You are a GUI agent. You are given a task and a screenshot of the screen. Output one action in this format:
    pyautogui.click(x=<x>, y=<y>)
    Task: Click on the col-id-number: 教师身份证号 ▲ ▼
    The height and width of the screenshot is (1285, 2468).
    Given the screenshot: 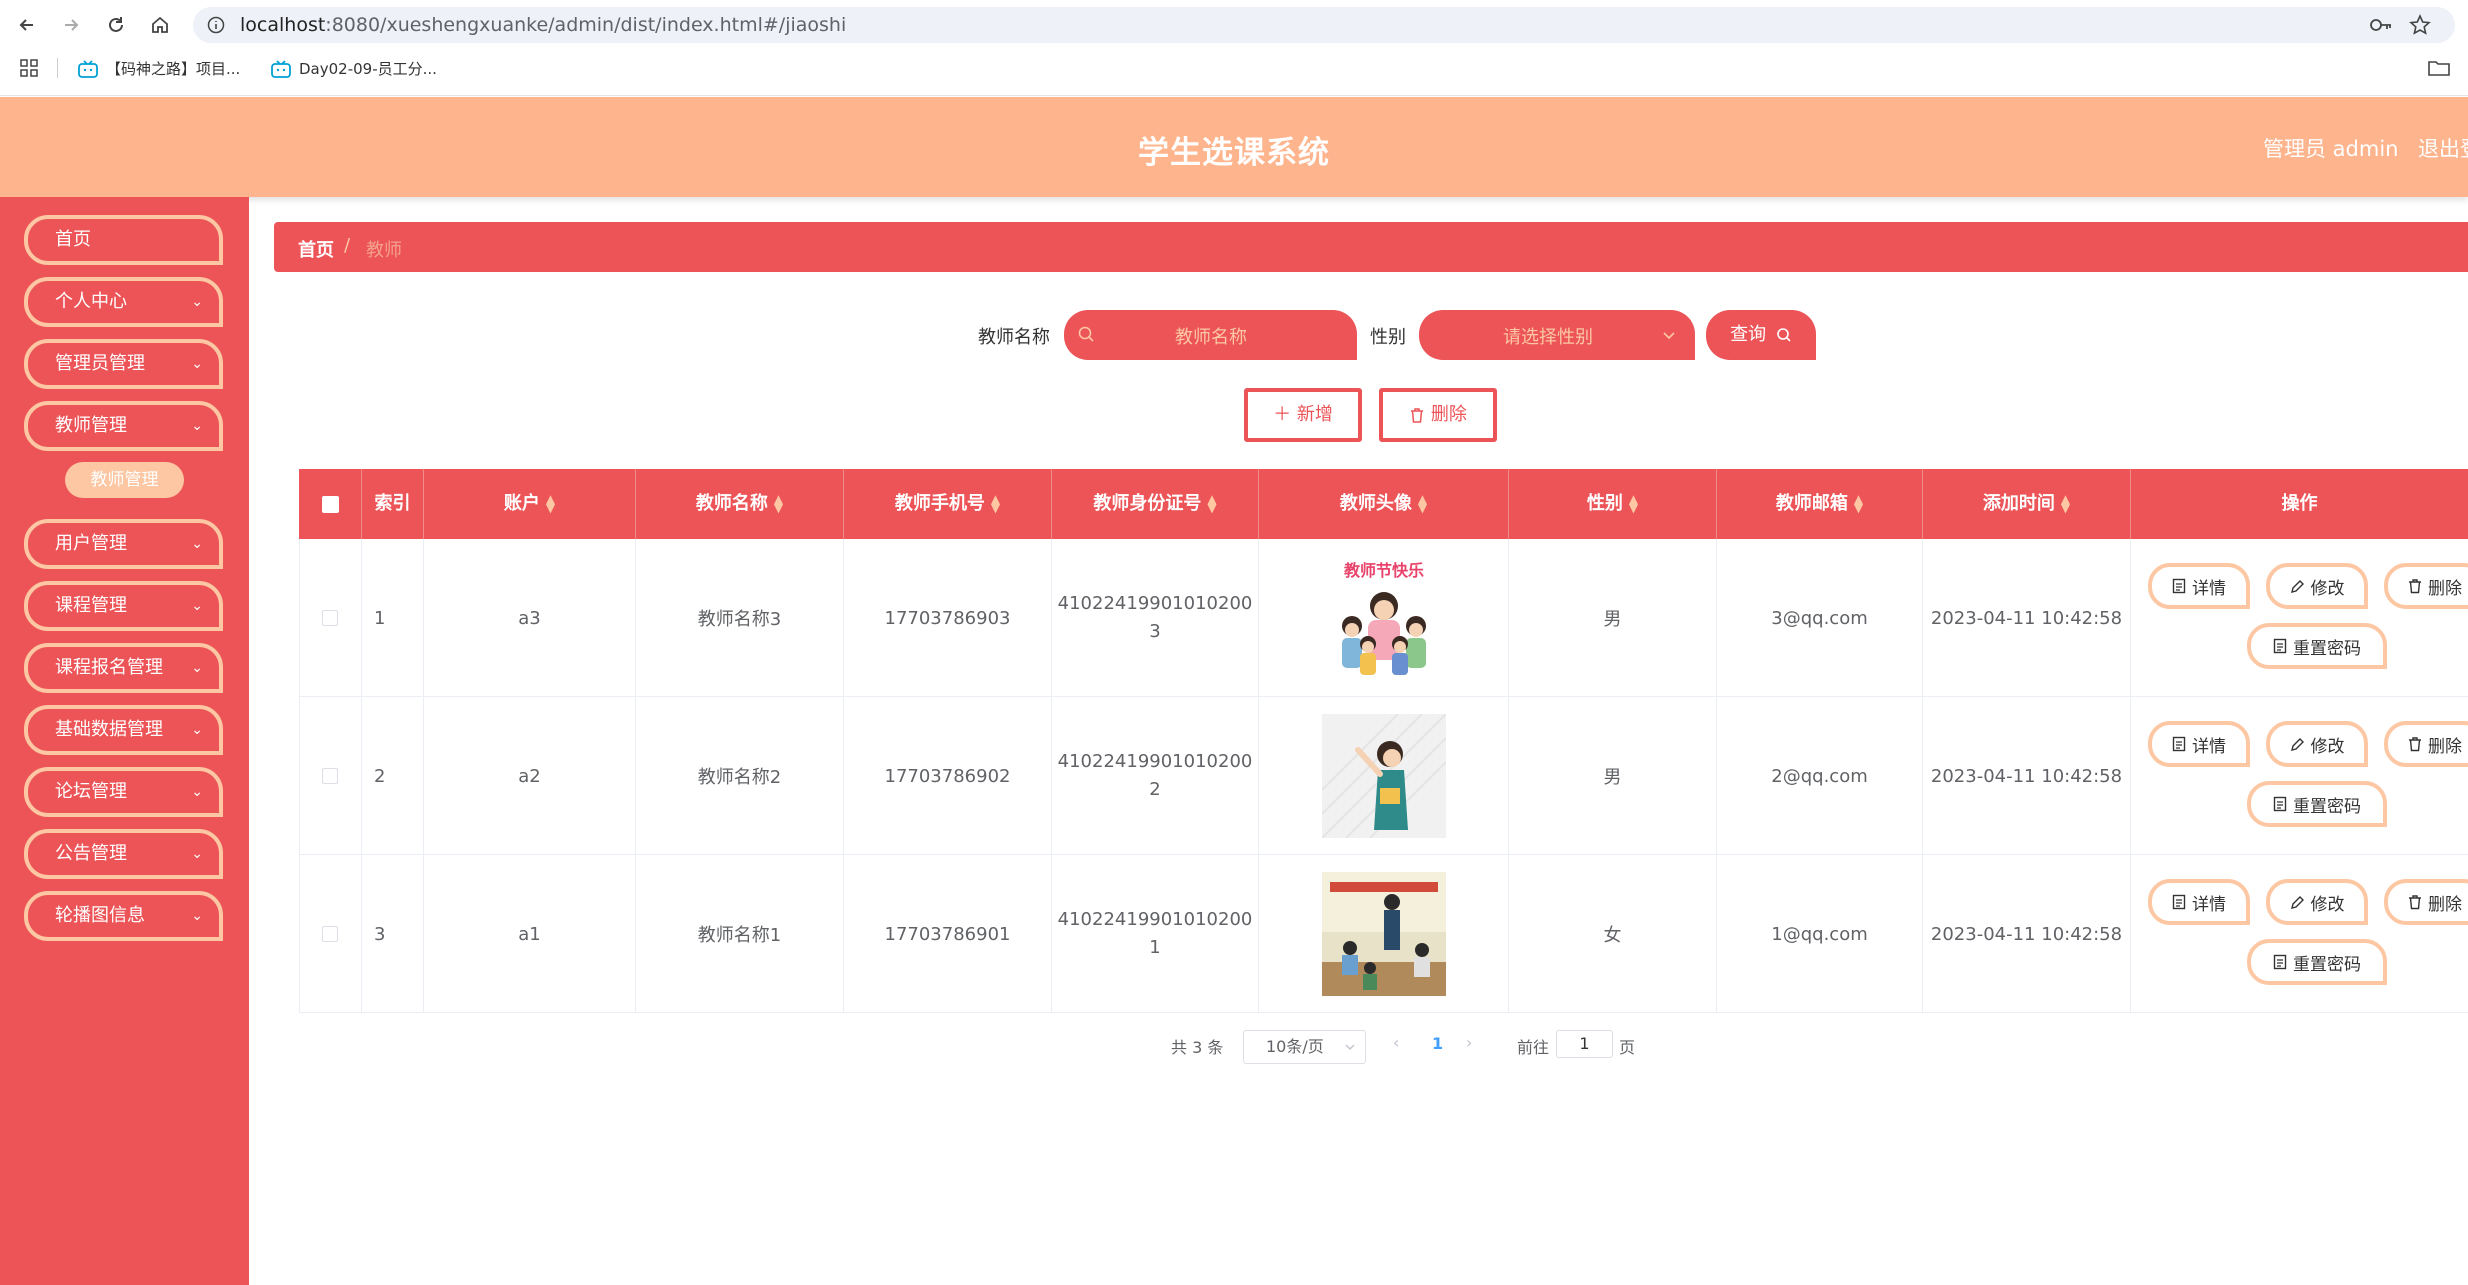 What is the action you would take?
    pyautogui.click(x=1155, y=504)
    